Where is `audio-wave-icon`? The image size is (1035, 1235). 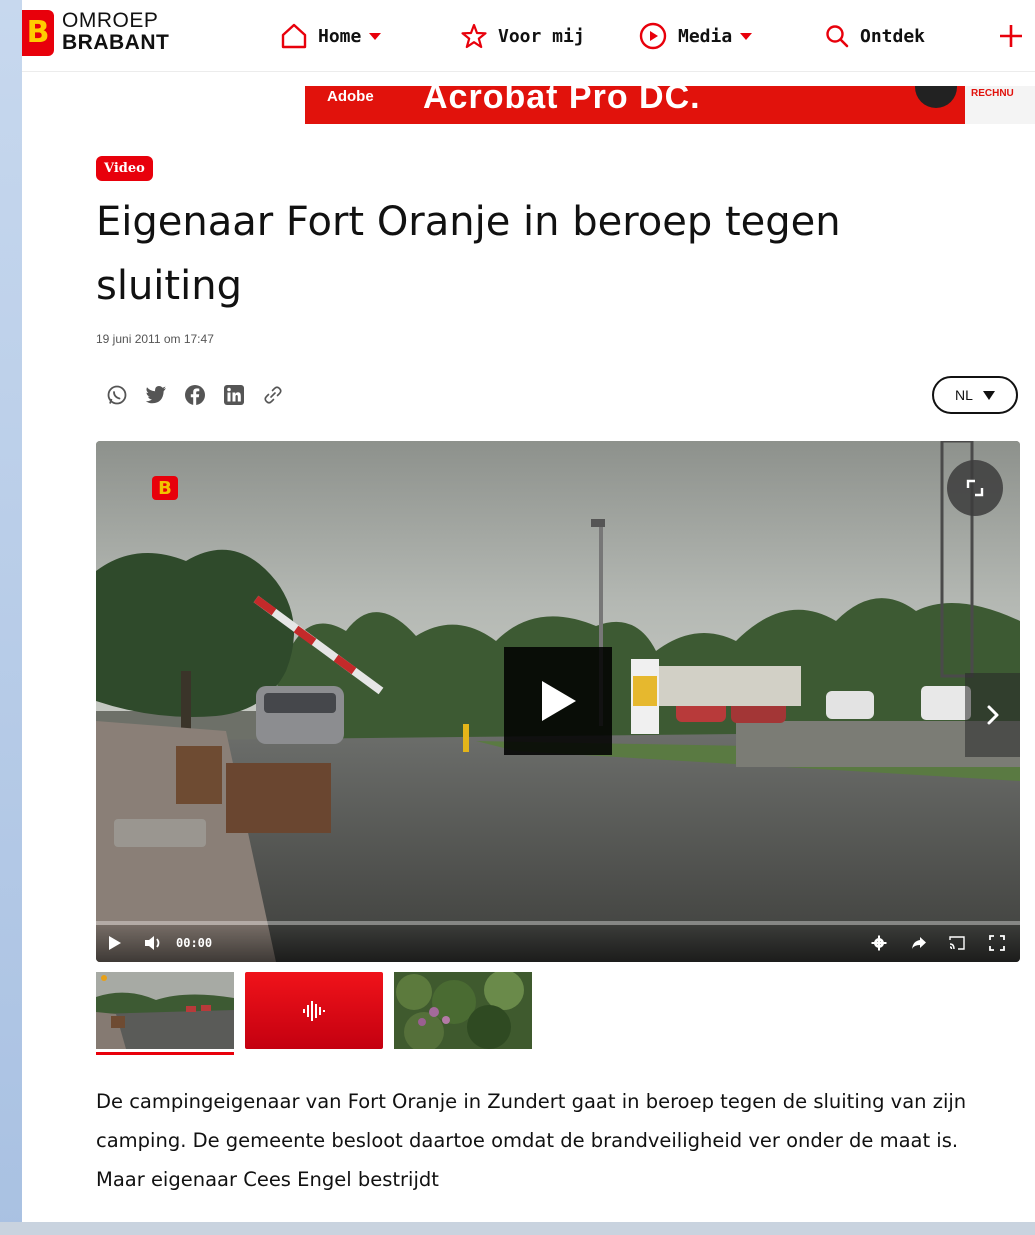
audio-wave-icon is located at coordinates (314, 1010).